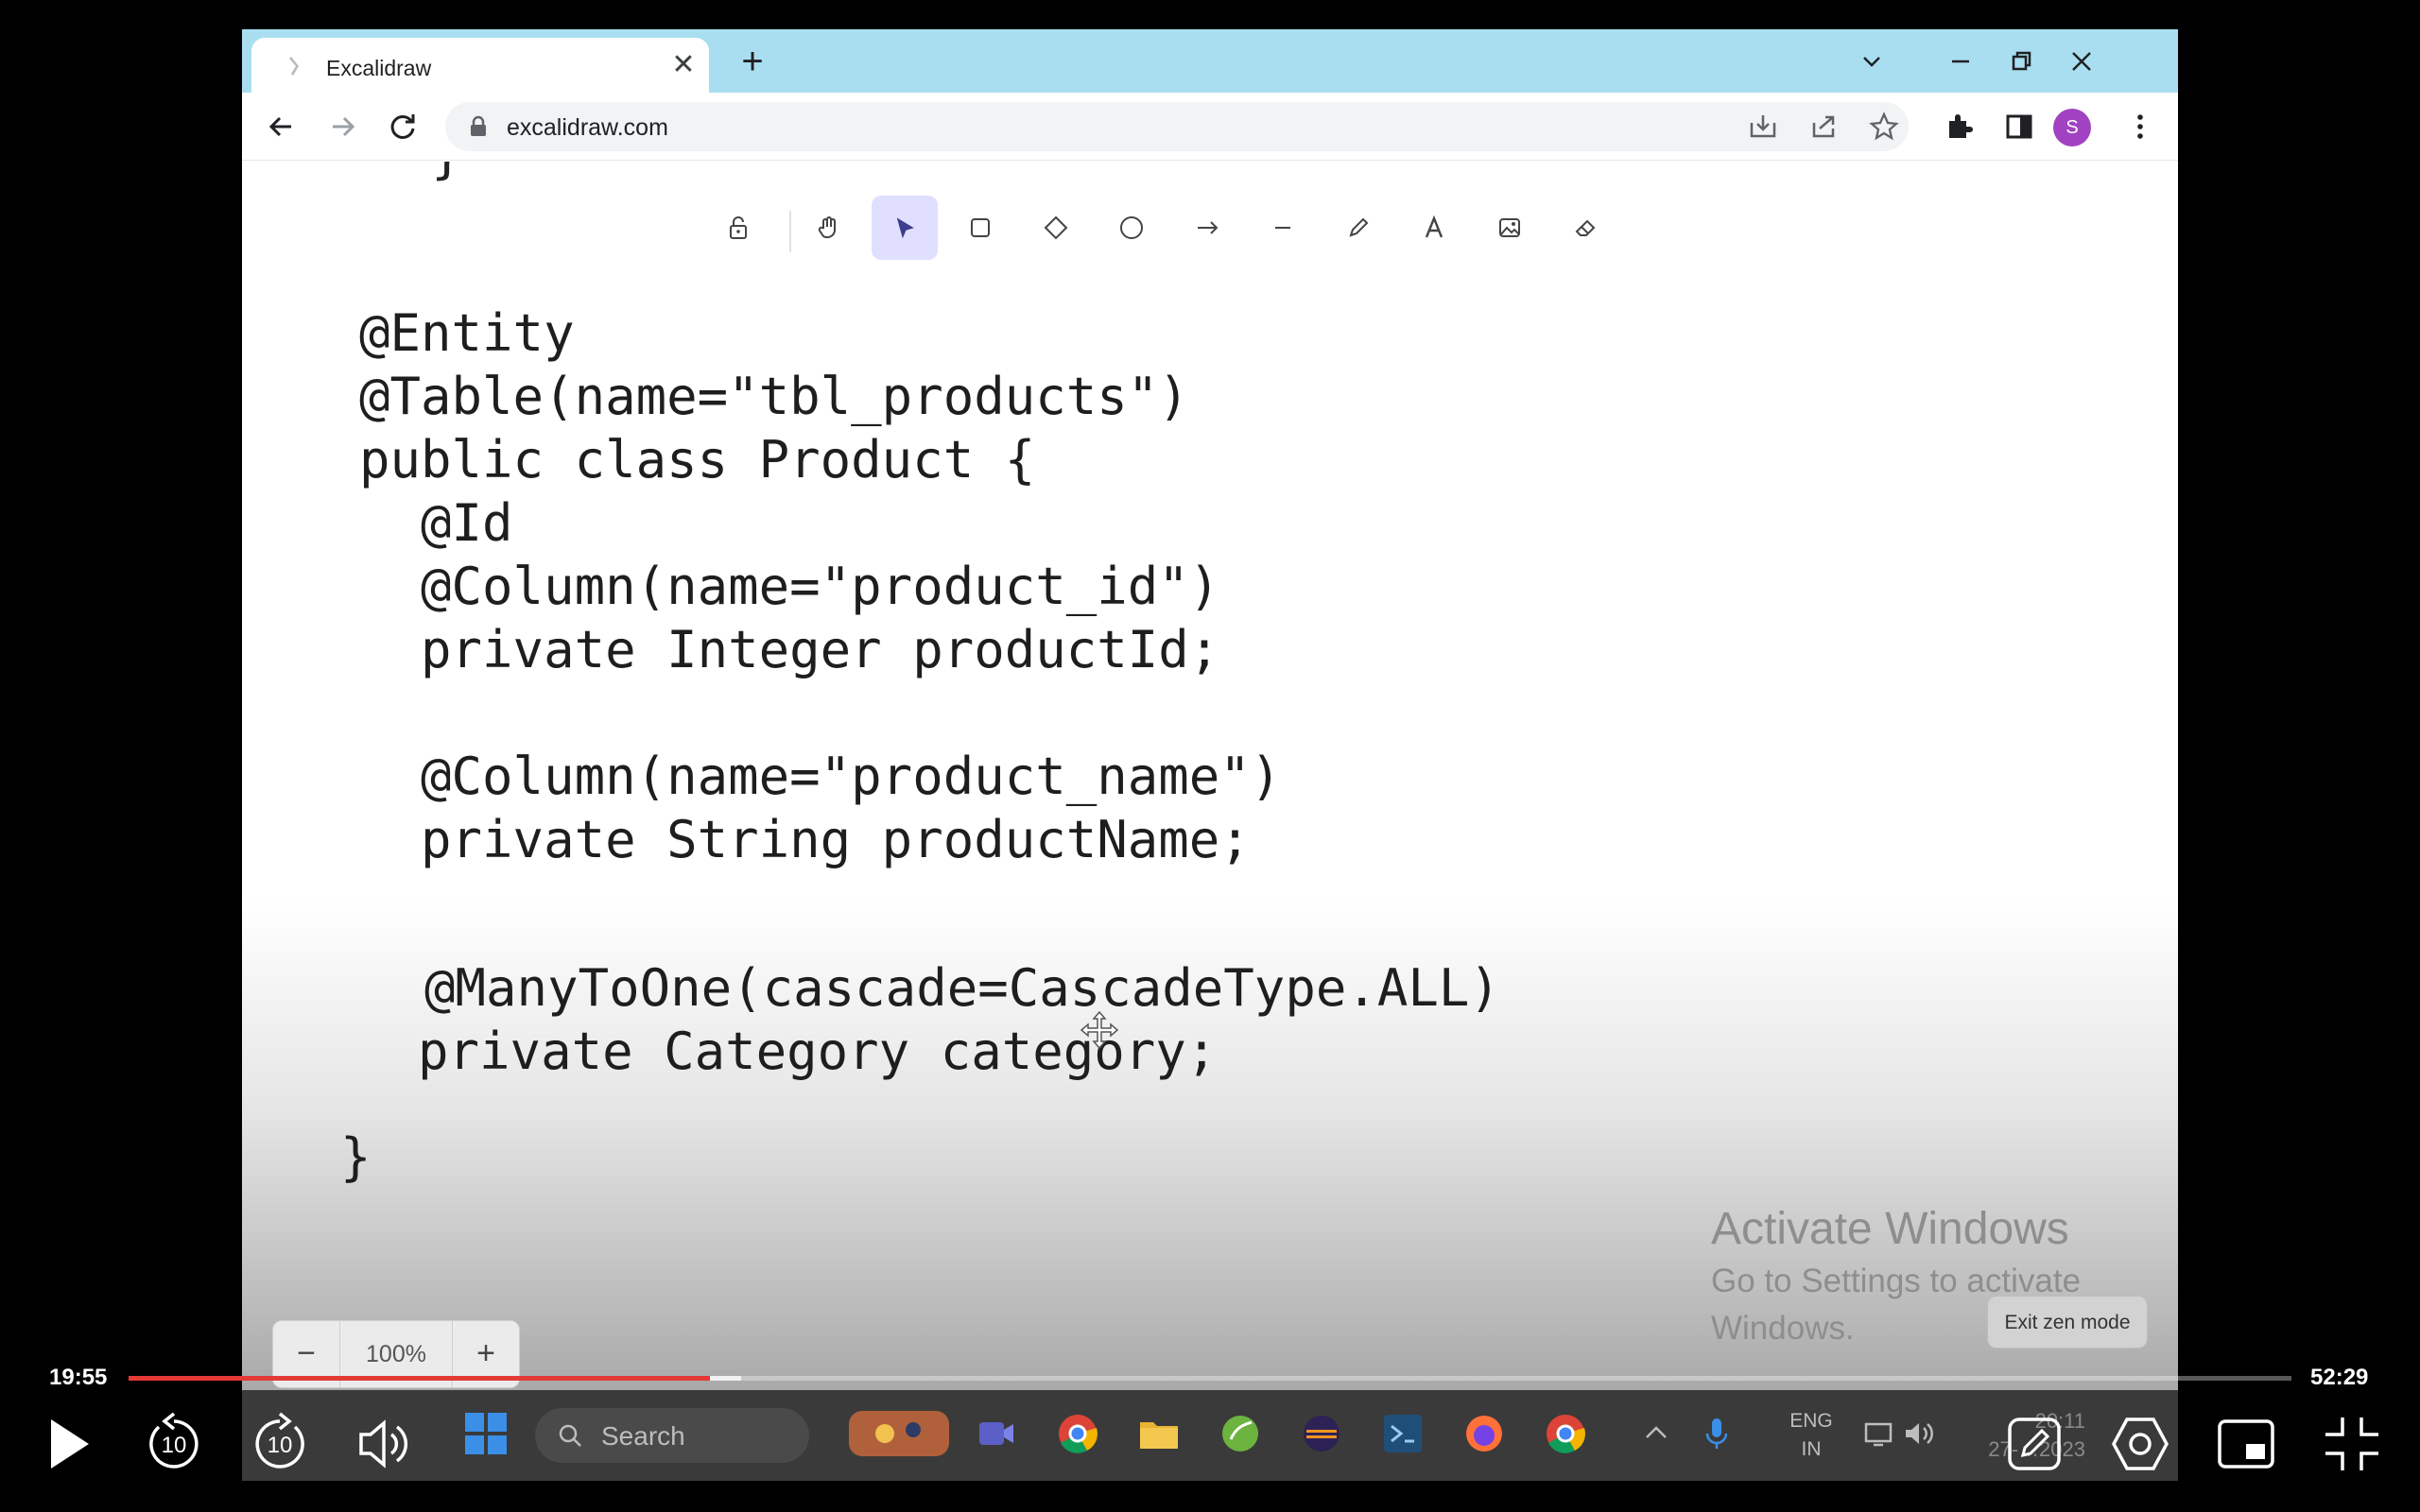 Image resolution: width=2420 pixels, height=1512 pixels. I want to click on rectangle-tool-icon, so click(980, 228).